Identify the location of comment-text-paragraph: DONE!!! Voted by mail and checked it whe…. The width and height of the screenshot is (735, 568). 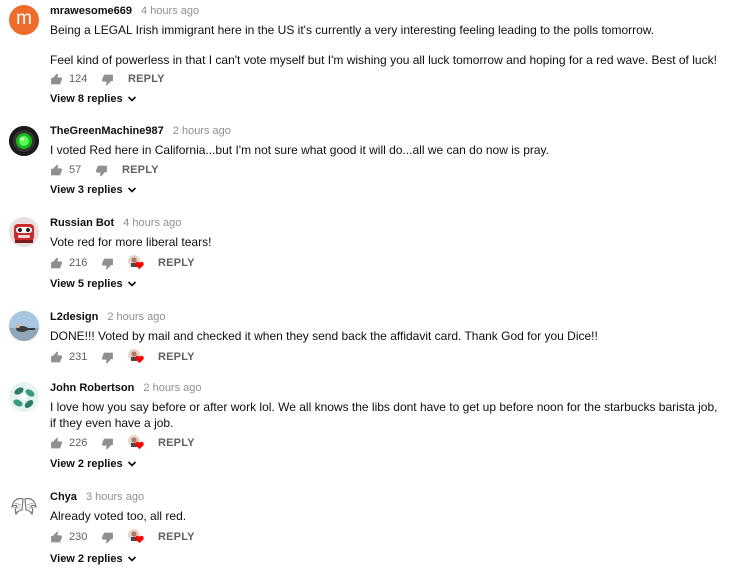
(324, 336).